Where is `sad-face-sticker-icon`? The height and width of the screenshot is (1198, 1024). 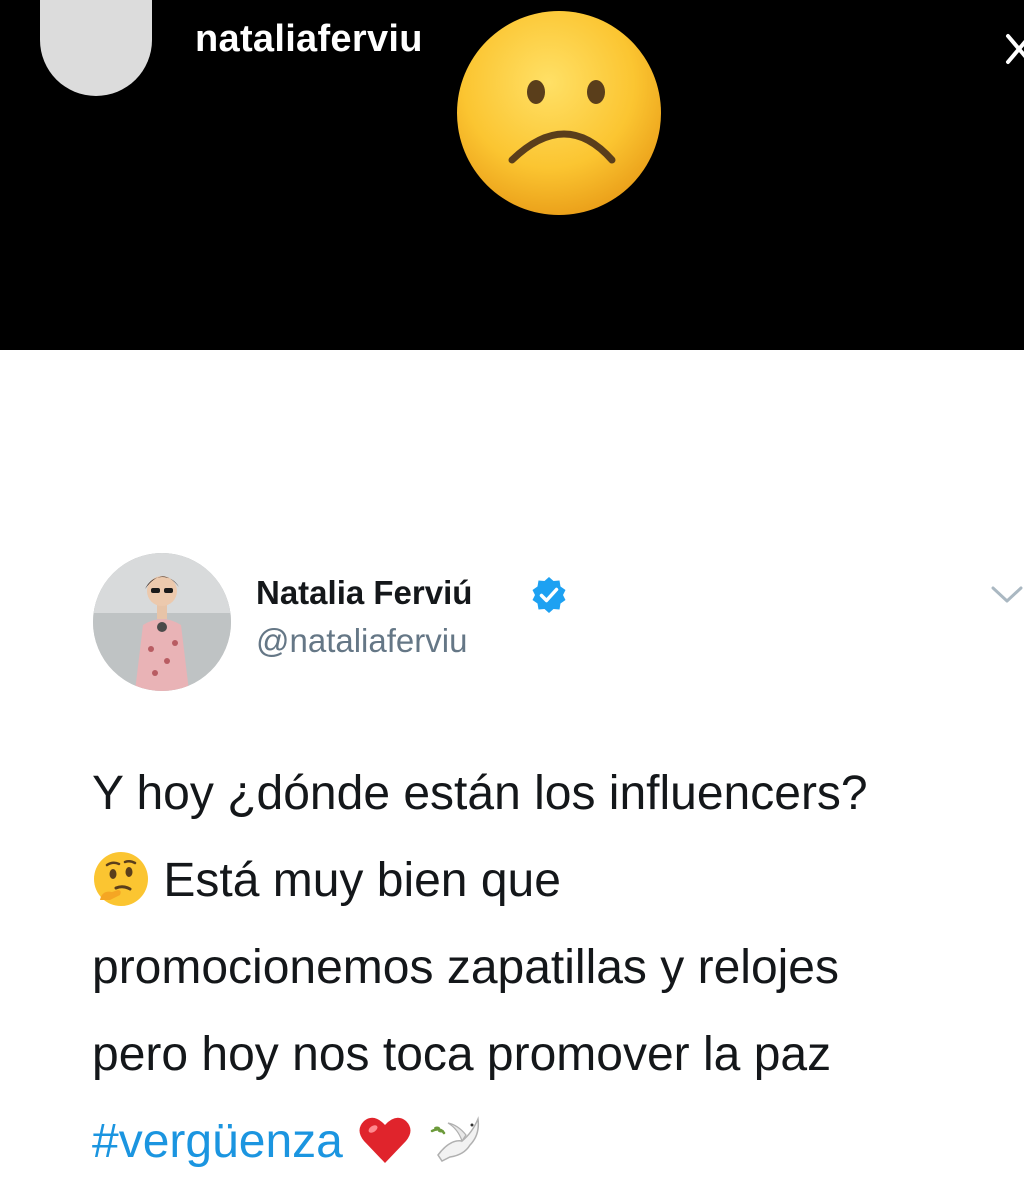
sad-face-sticker-icon is located at coordinates (559, 113).